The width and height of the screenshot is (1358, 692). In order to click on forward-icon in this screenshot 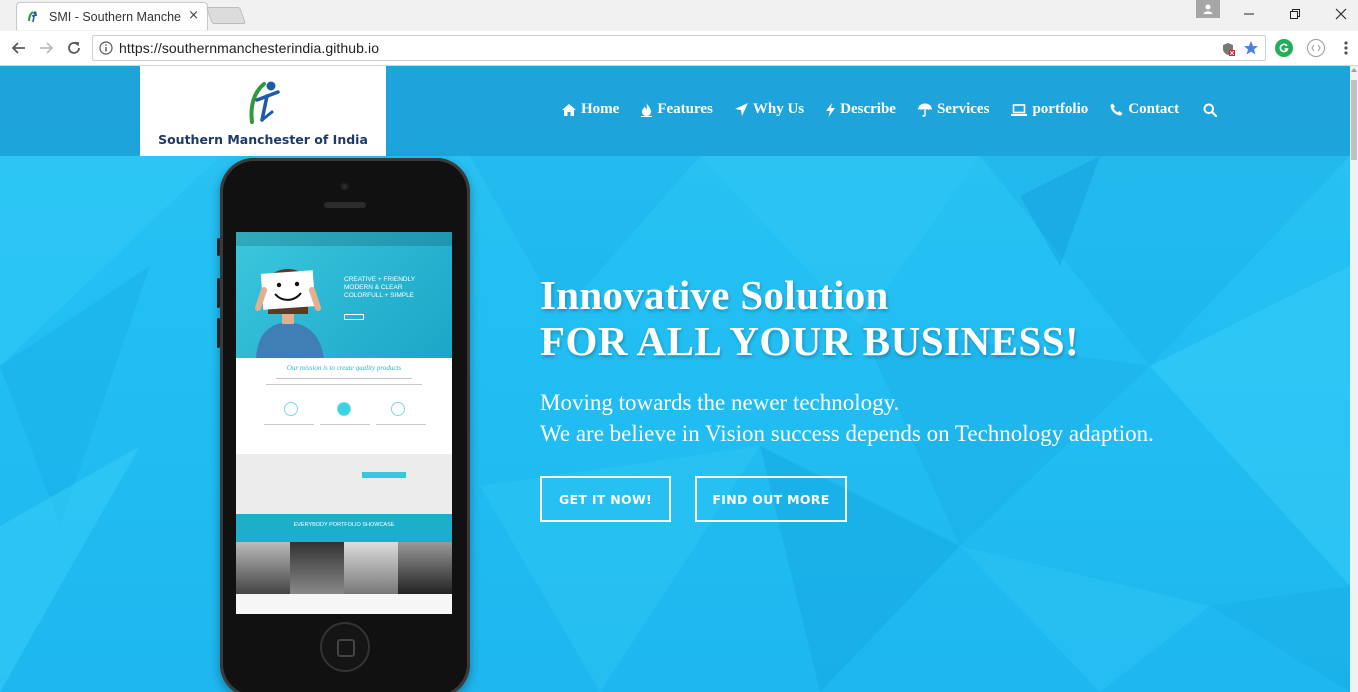, I will do `click(46, 48)`.